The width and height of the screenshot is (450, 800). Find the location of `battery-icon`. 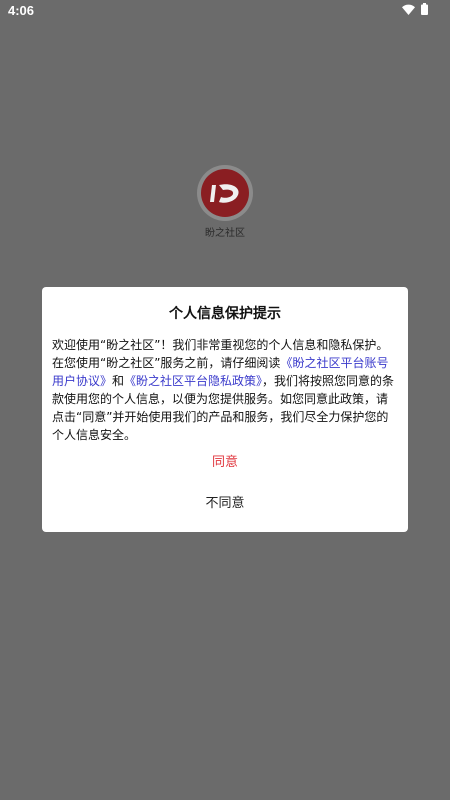

battery-icon is located at coordinates (424, 9).